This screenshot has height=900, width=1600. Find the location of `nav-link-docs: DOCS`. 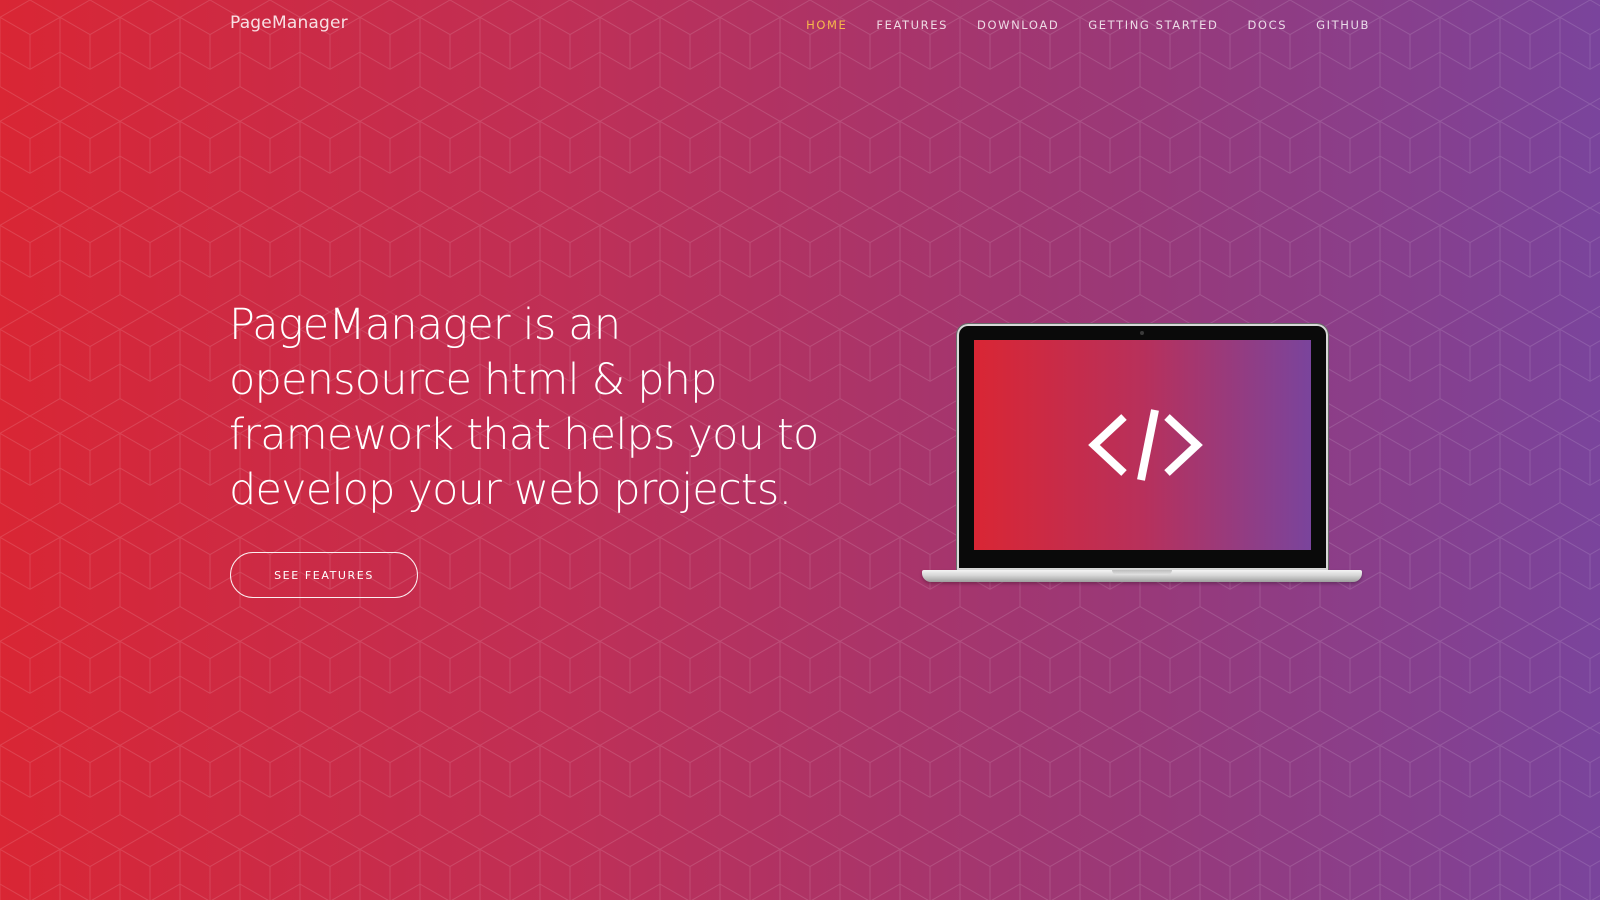

nav-link-docs: DOCS is located at coordinates (1267, 25).